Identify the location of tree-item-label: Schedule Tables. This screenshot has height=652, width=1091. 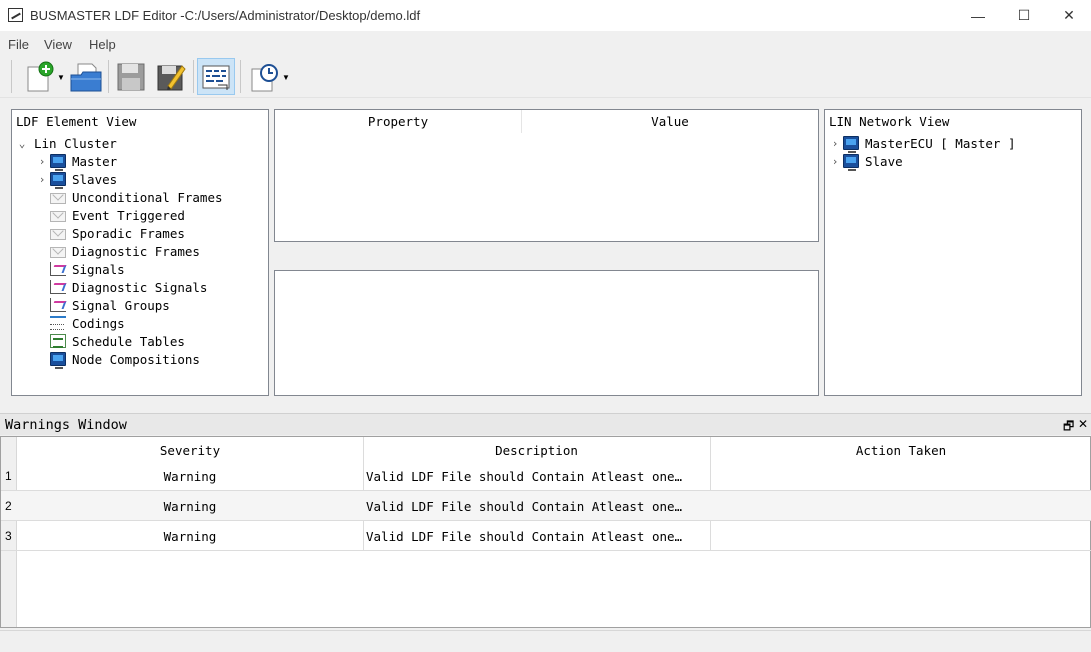
(128, 341).